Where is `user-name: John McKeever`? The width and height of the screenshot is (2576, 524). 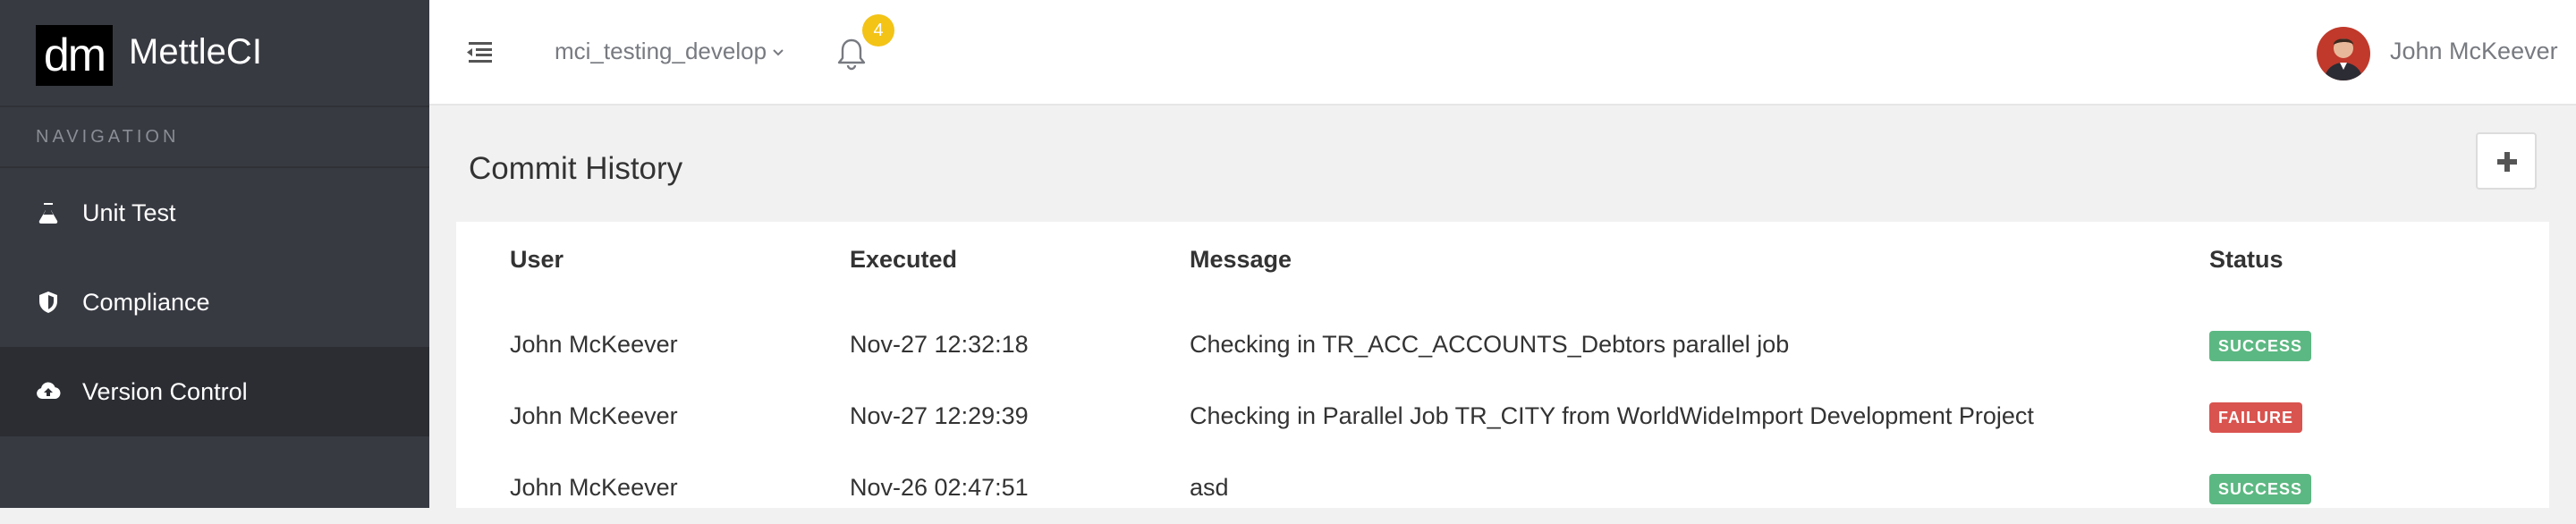
user-name: John McKeever is located at coordinates (2474, 51).